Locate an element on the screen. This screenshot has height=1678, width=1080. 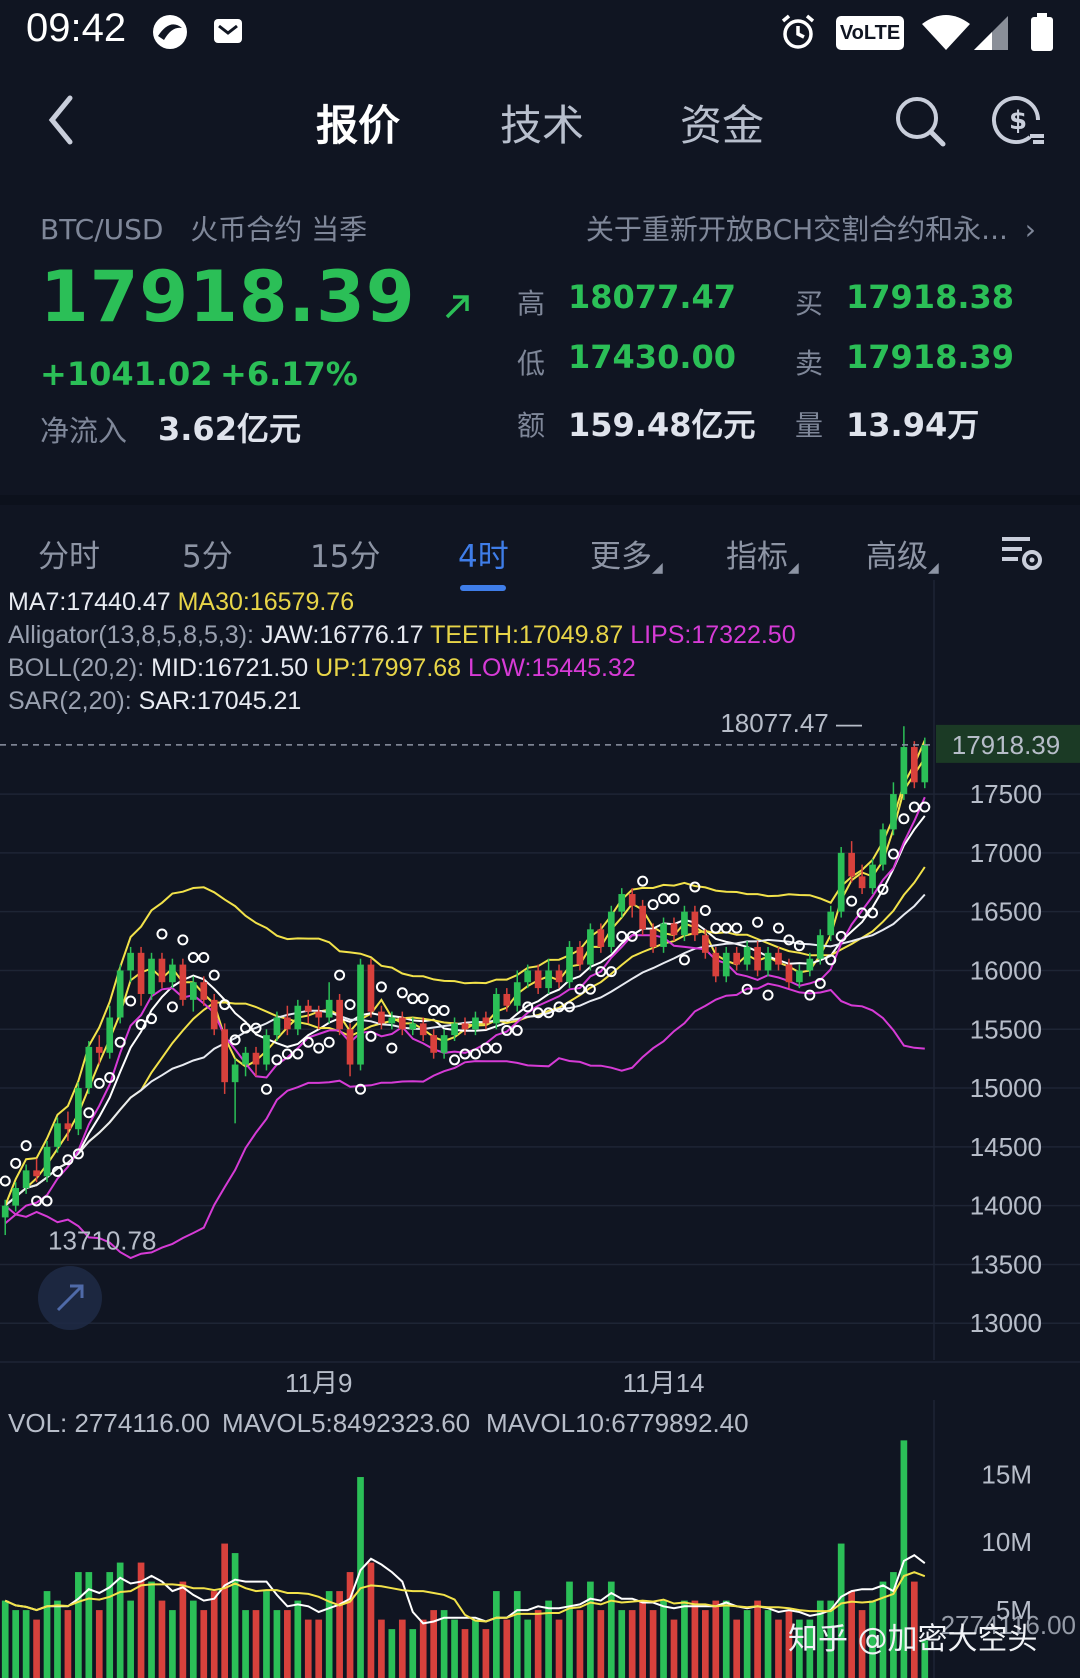
tab-advanced: 高级◢ is located at coordinates (902, 553).